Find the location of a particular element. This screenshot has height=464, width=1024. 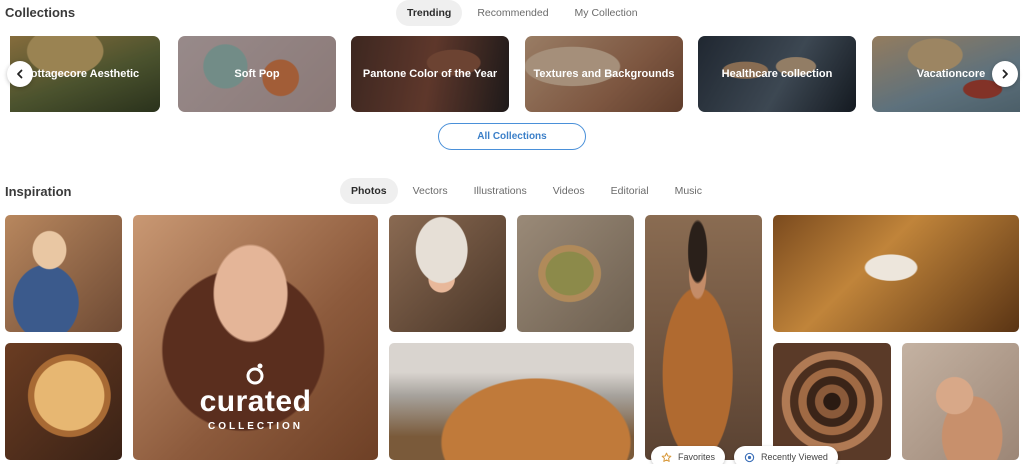

collection-card-healthcare: Healthcare collection is located at coordinates (777, 74).